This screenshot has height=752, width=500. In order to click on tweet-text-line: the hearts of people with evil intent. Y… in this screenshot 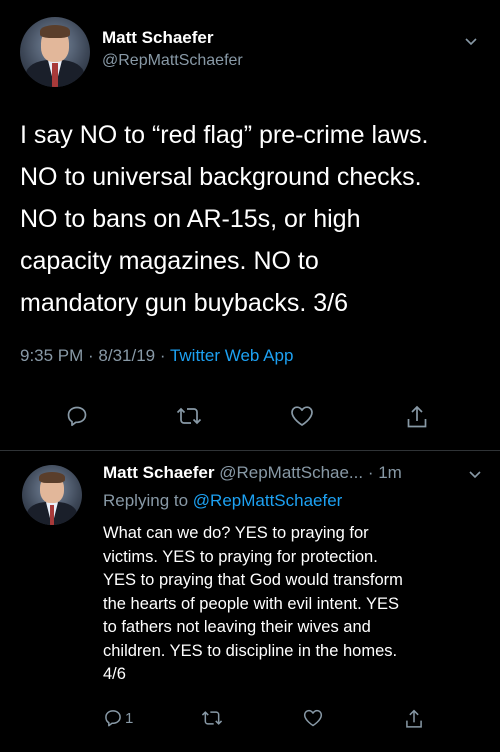, I will do `click(251, 603)`.